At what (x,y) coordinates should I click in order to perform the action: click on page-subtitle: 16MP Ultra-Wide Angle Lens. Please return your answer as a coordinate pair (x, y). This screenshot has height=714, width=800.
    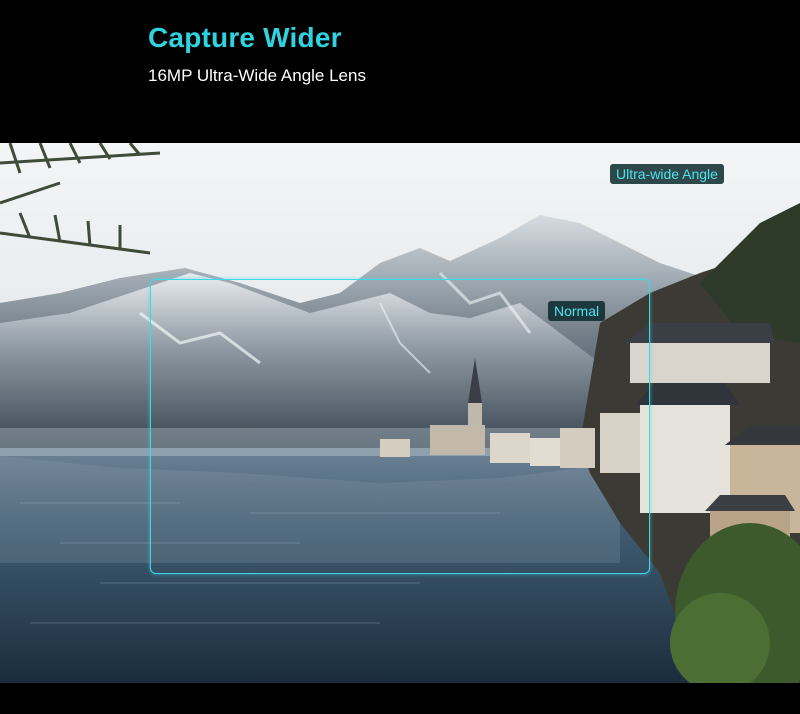
    Looking at the image, I should click on (257, 75).